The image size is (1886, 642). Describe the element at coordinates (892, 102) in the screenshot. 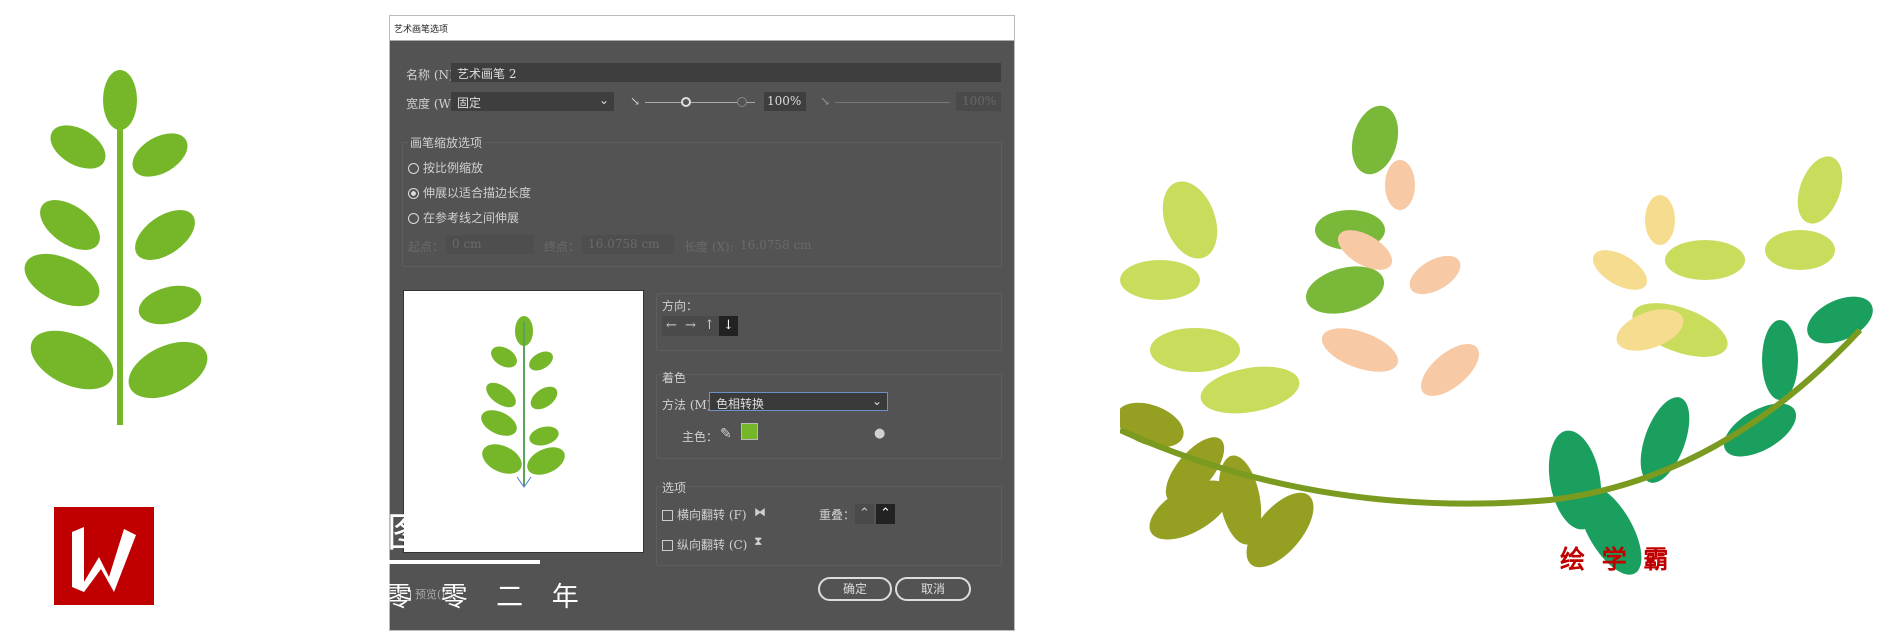

I see `width-slider-disabled` at that location.